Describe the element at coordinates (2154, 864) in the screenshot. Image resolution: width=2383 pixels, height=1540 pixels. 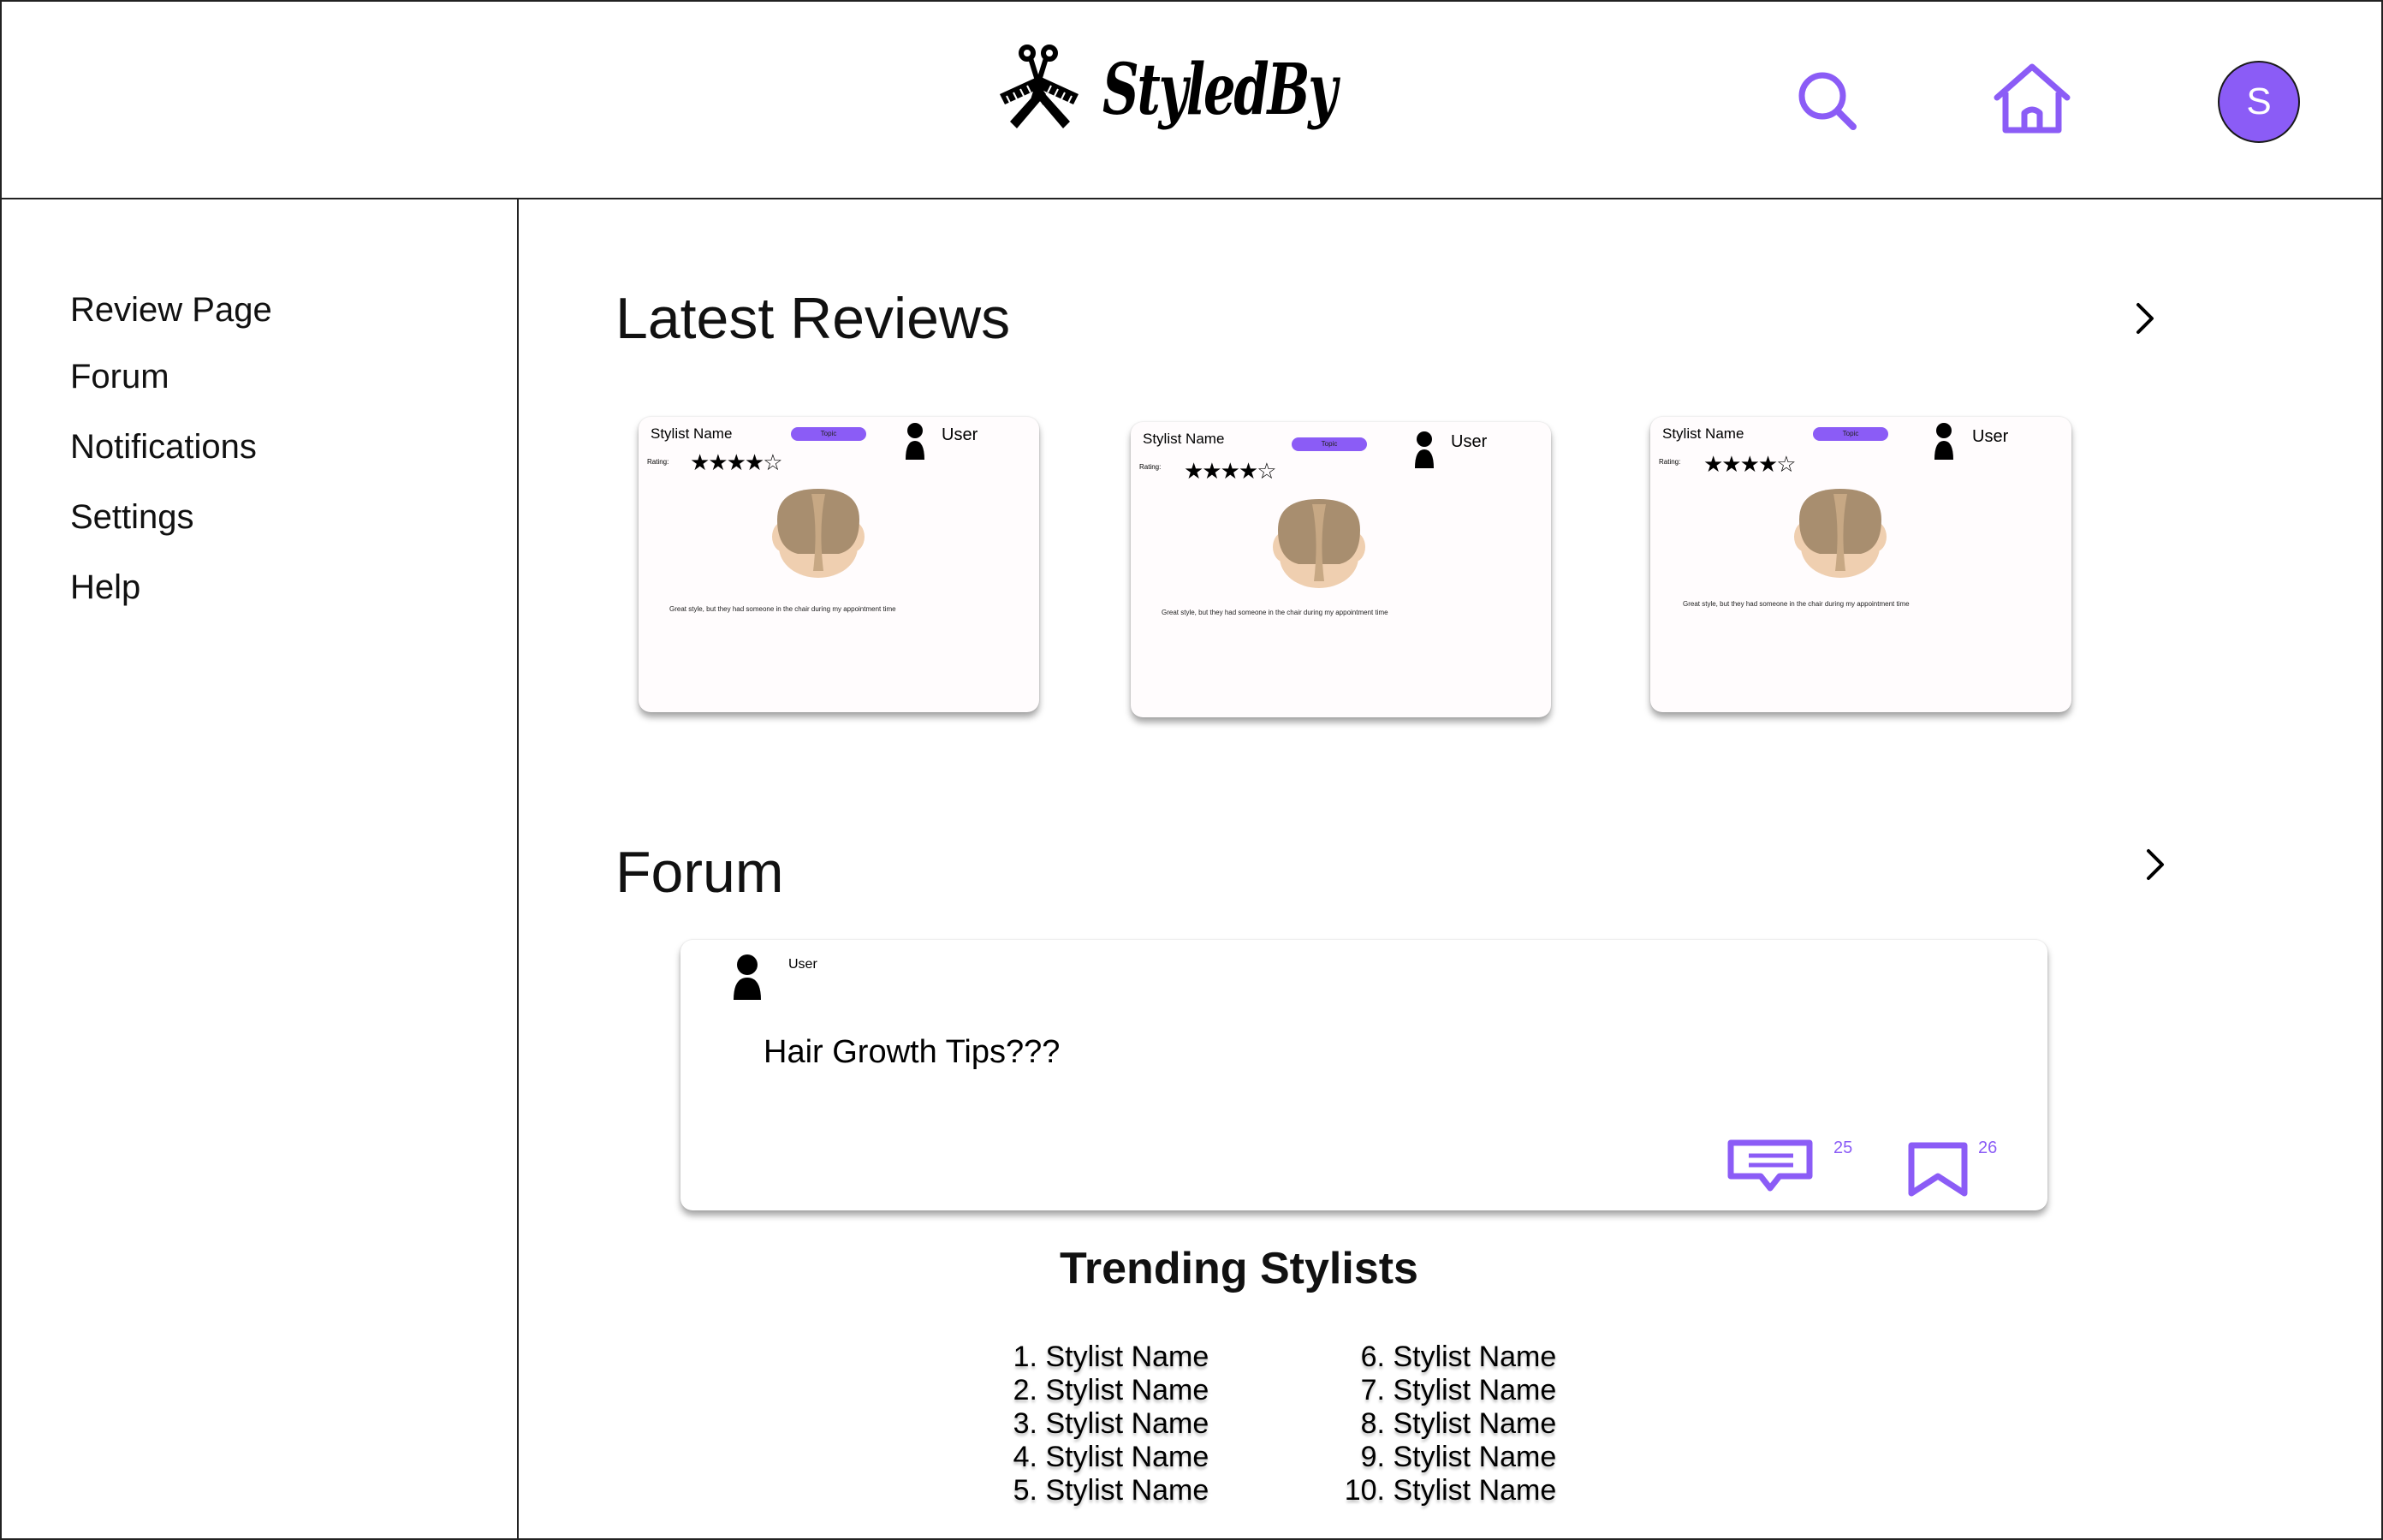
I see `forum-chevron-right-icon` at that location.